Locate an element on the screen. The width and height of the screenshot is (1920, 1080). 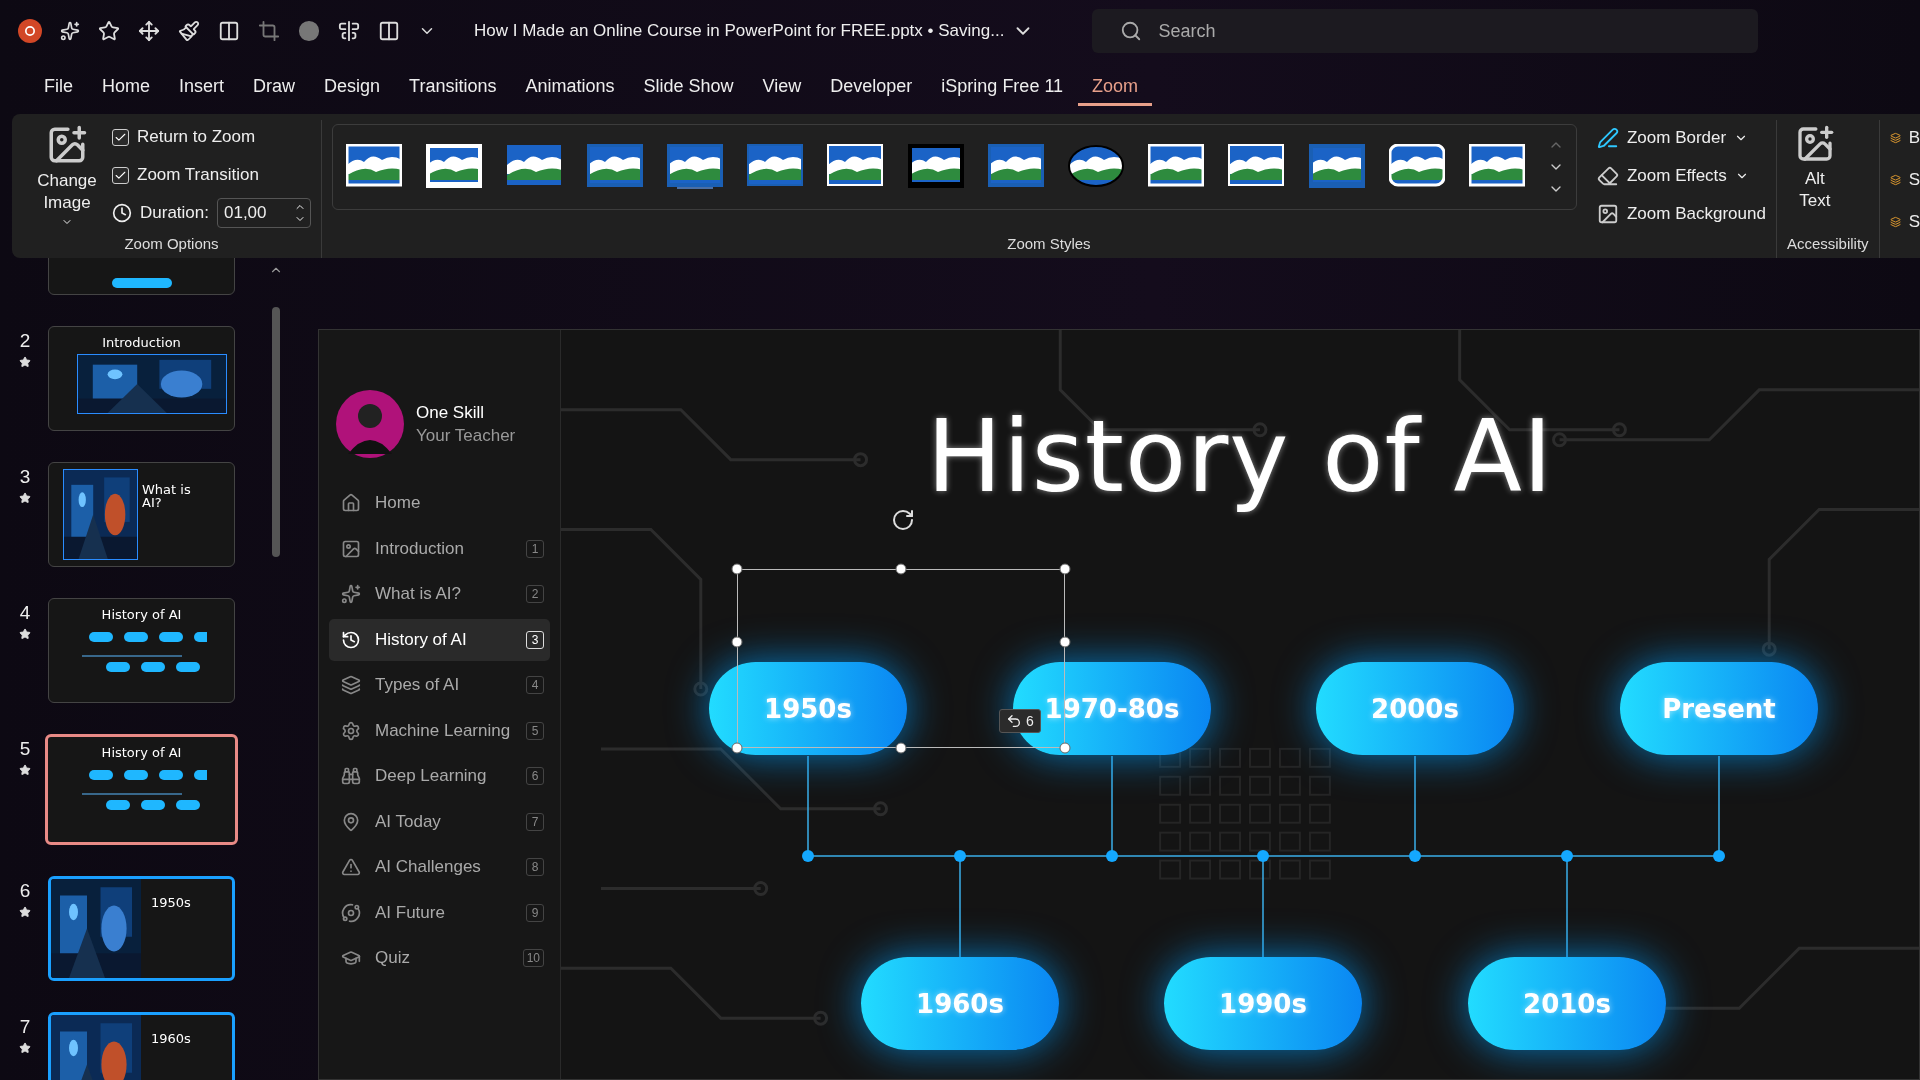
warning-icon is located at coordinates (351, 867).